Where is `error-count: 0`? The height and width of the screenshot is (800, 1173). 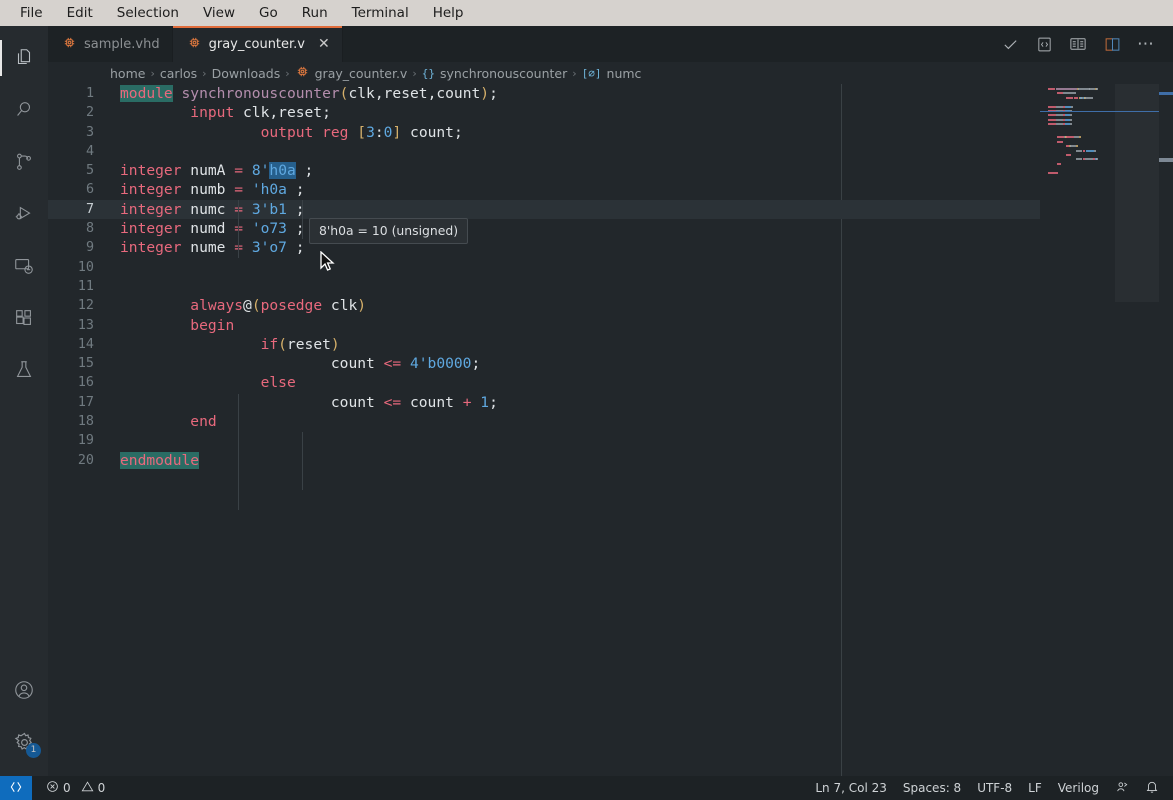 error-count: 0 is located at coordinates (67, 788).